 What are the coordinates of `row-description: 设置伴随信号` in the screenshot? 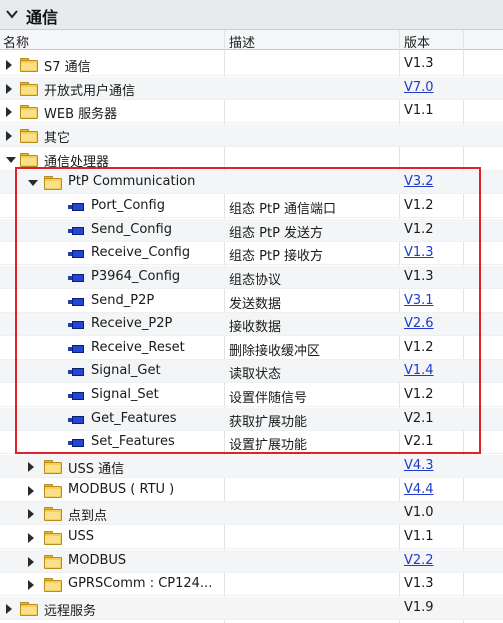 It's located at (268, 399).